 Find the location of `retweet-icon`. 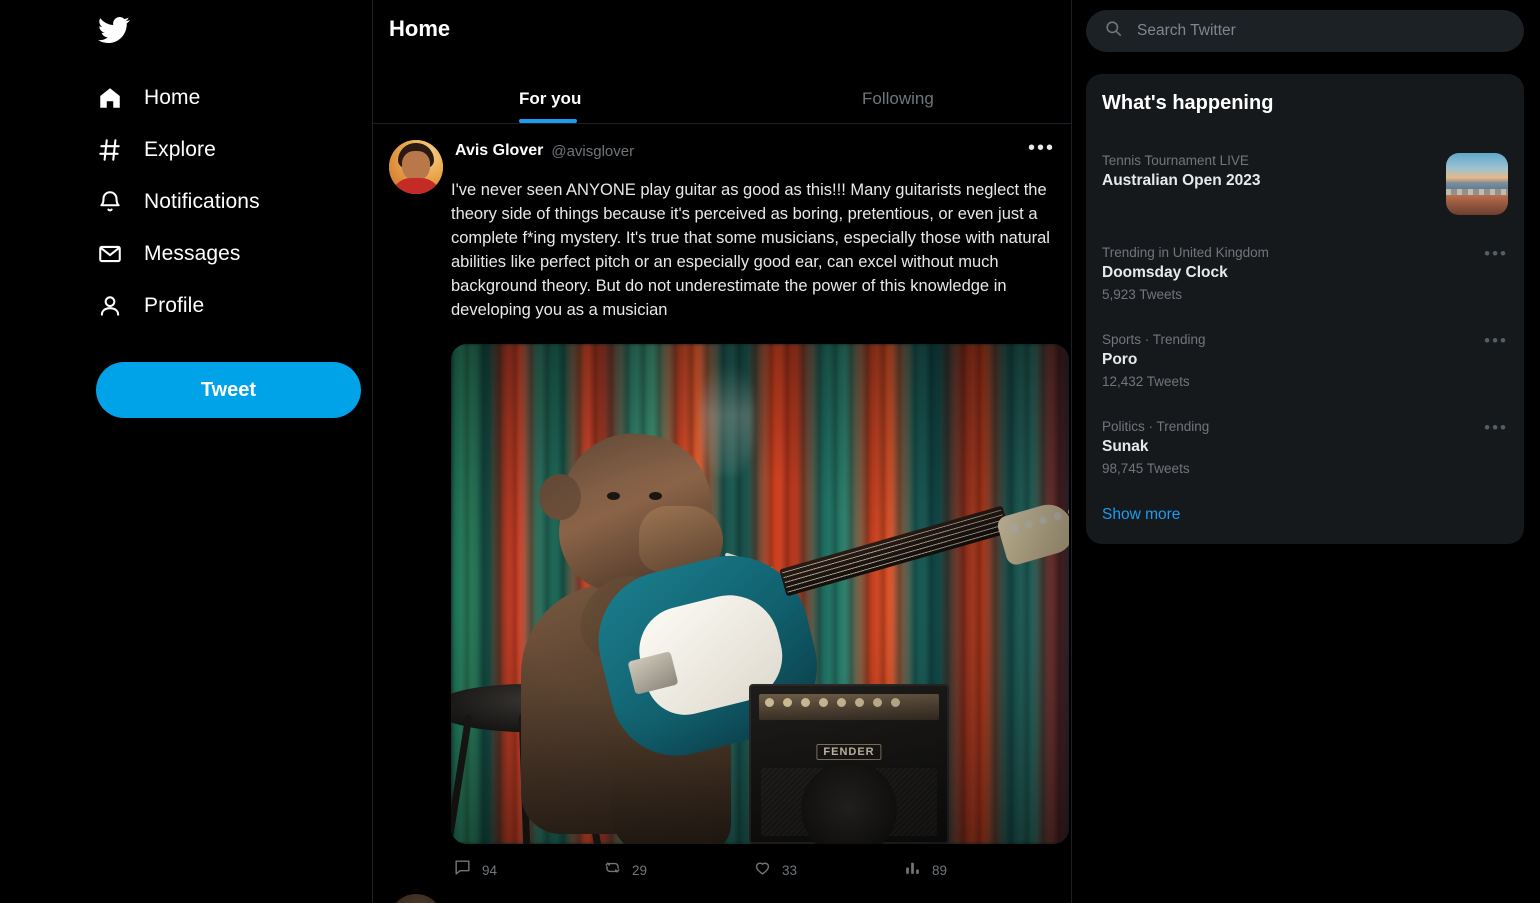

retweet-icon is located at coordinates (612, 870).